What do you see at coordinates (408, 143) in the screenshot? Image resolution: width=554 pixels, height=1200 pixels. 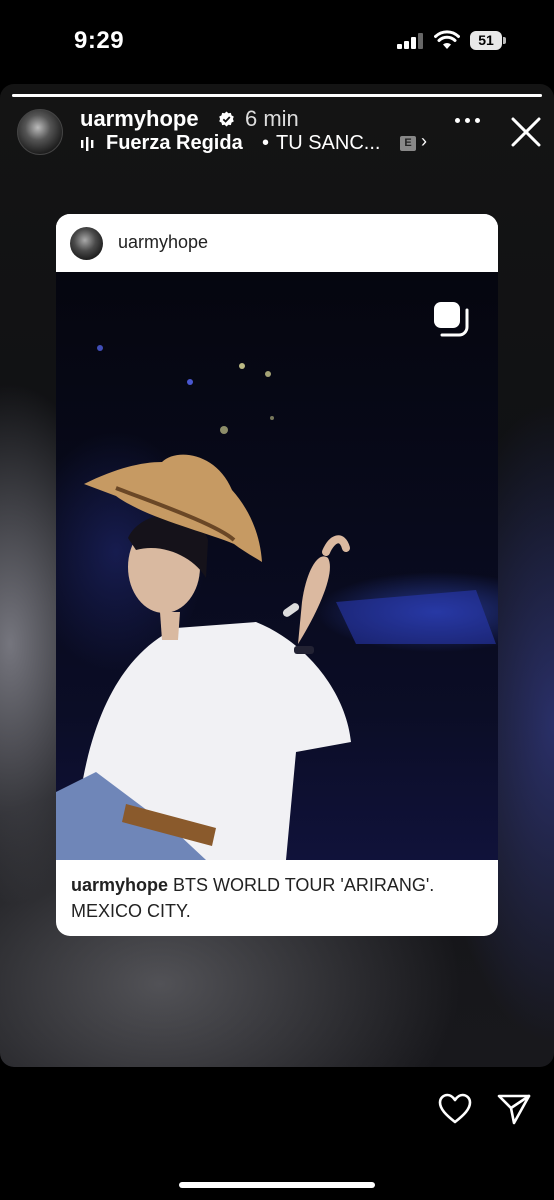 I see `explicit-badge: E` at bounding box center [408, 143].